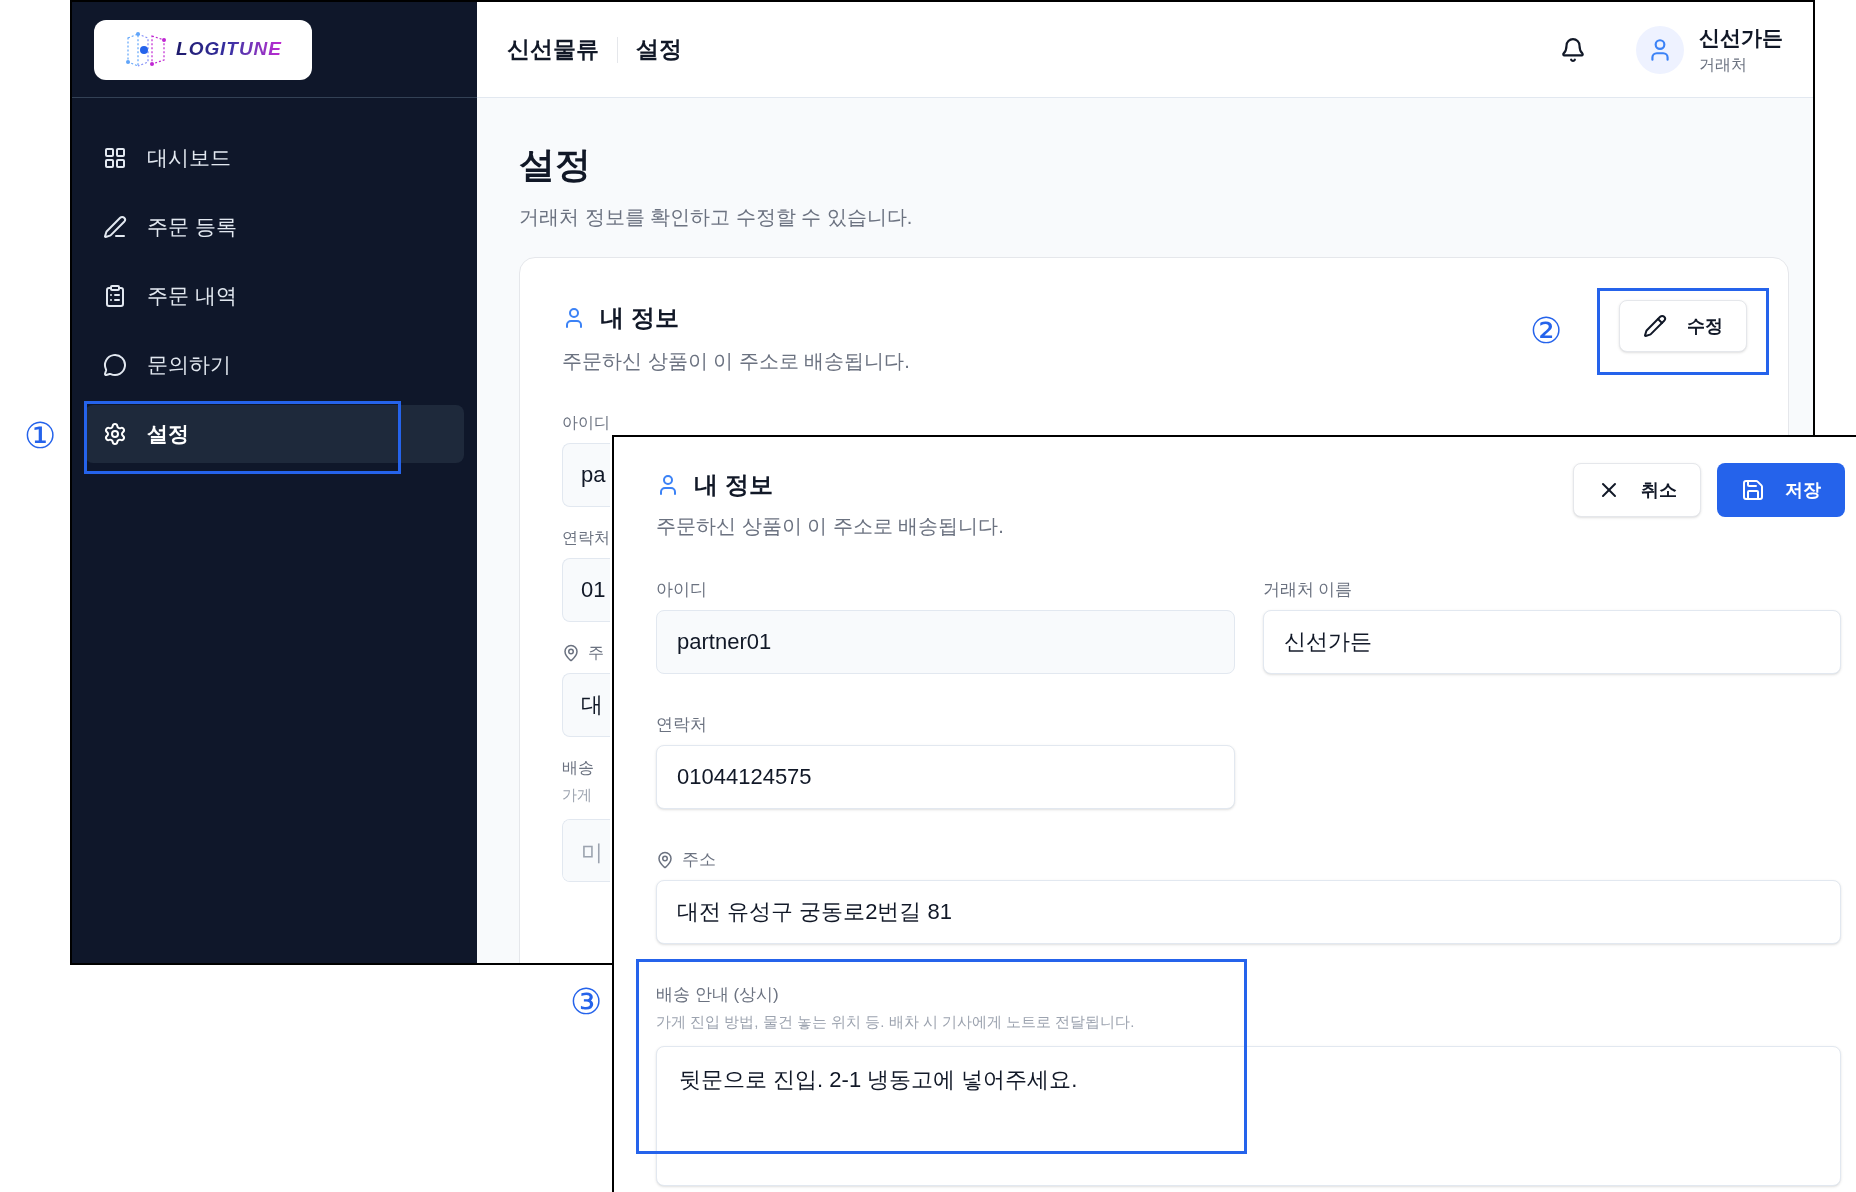 This screenshot has width=1856, height=1192. What do you see at coordinates (659, 50) in the screenshot?
I see `breadcrumb-item: 설정` at bounding box center [659, 50].